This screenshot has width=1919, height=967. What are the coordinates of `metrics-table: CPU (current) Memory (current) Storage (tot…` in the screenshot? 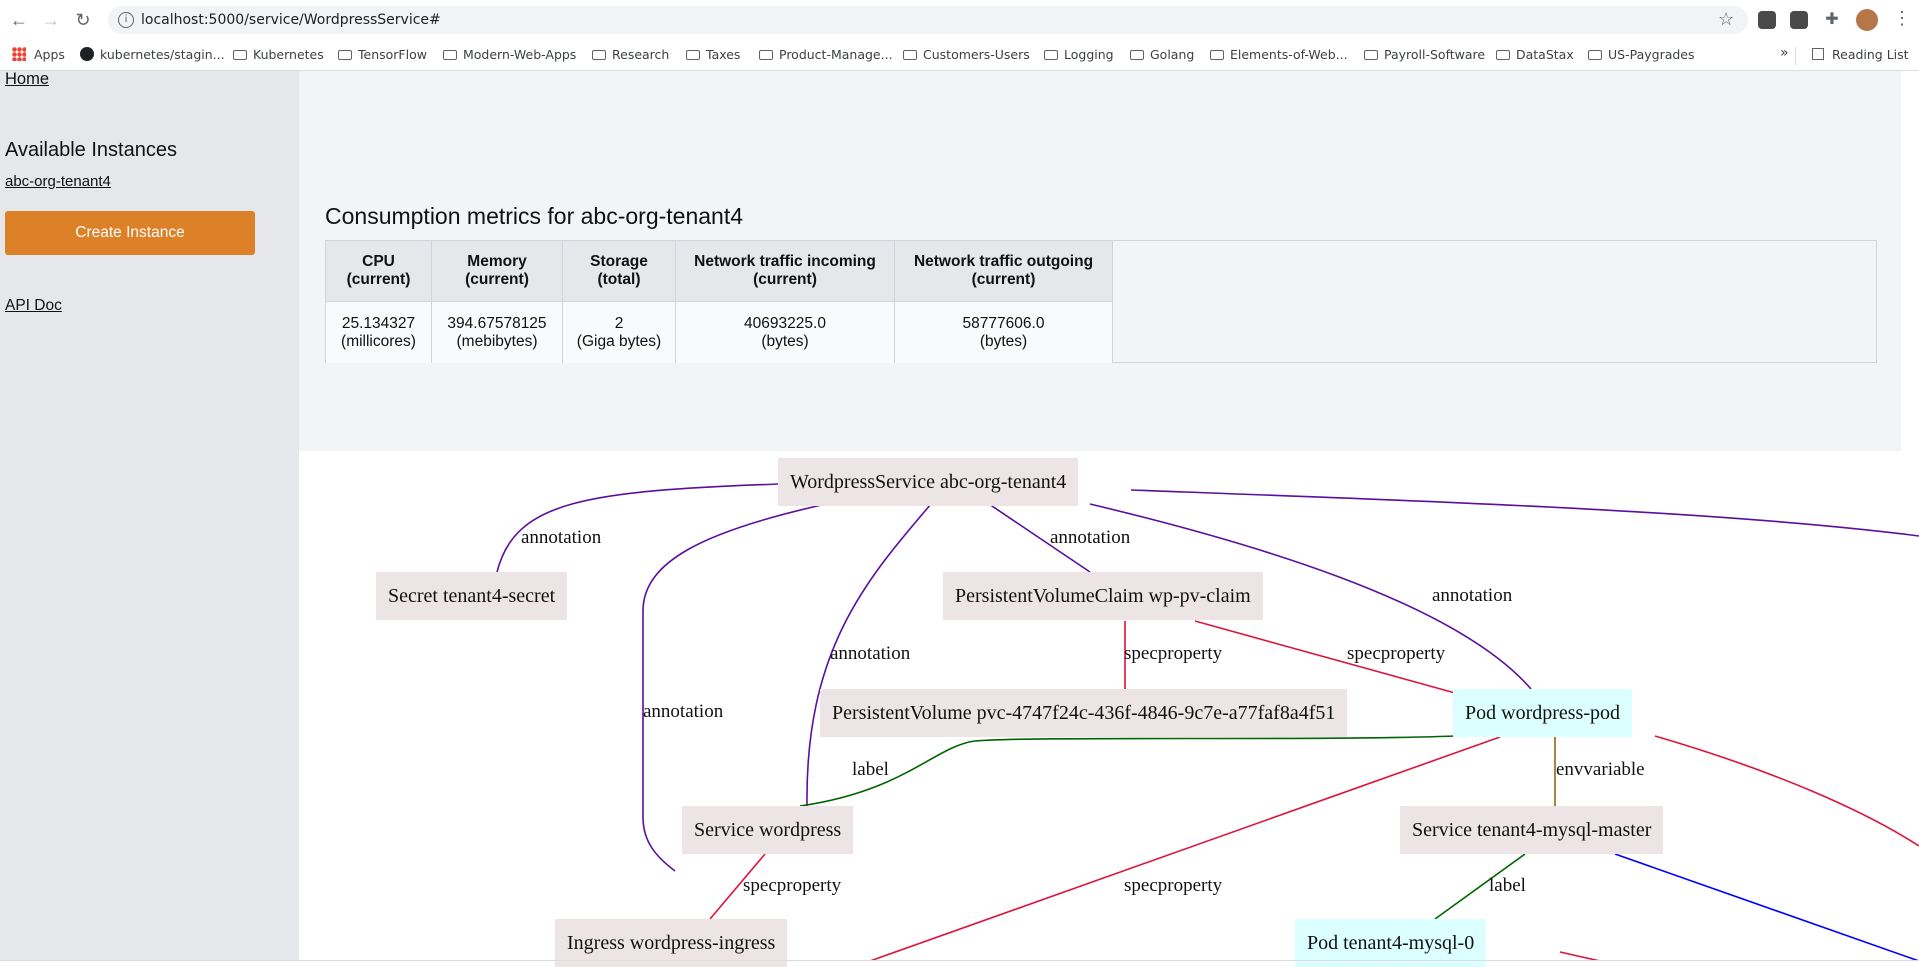 It's located at (719, 302).